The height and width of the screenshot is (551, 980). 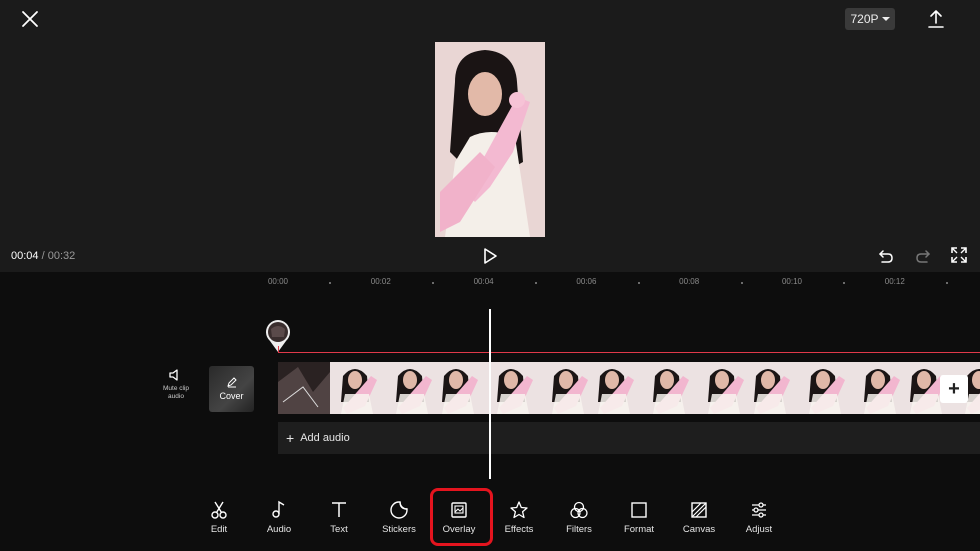 I want to click on tool-format: Format, so click(x=639, y=512).